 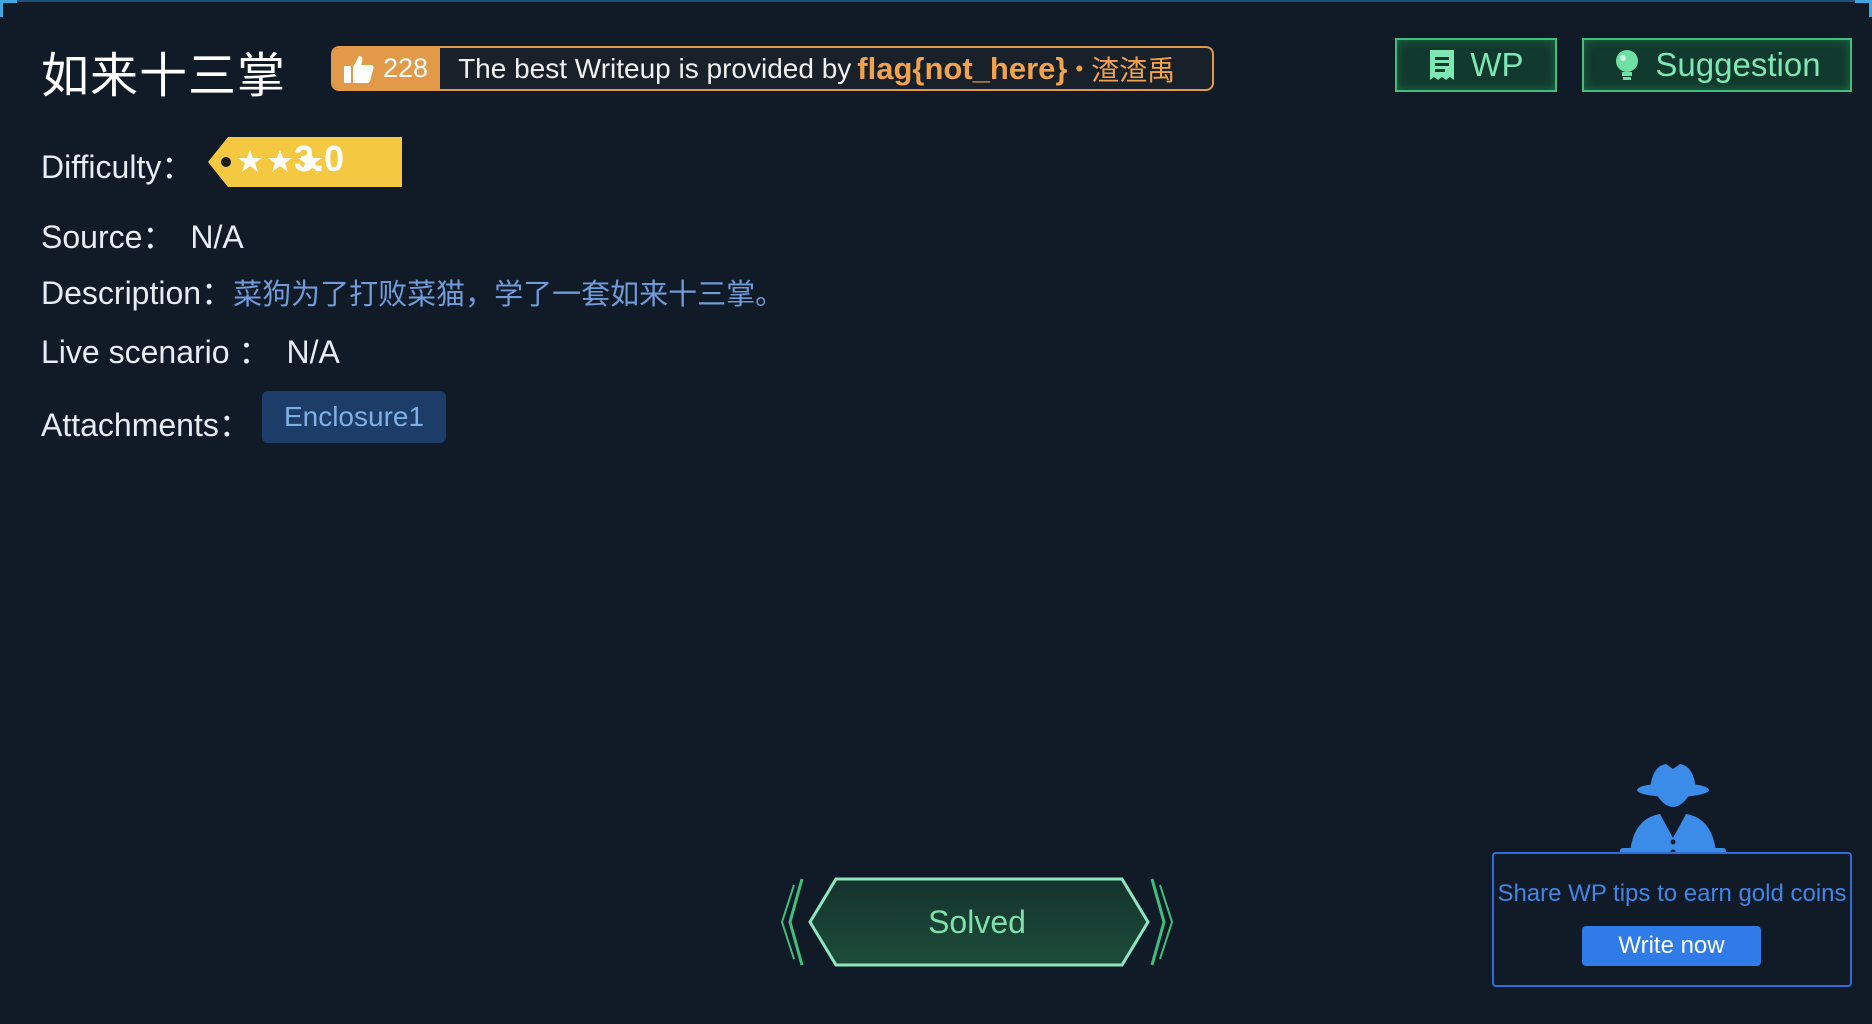 What do you see at coordinates (509, 294) in the screenshot?
I see `description-value: 菜狗为了打败菜猫，学了一套如来十三掌。` at bounding box center [509, 294].